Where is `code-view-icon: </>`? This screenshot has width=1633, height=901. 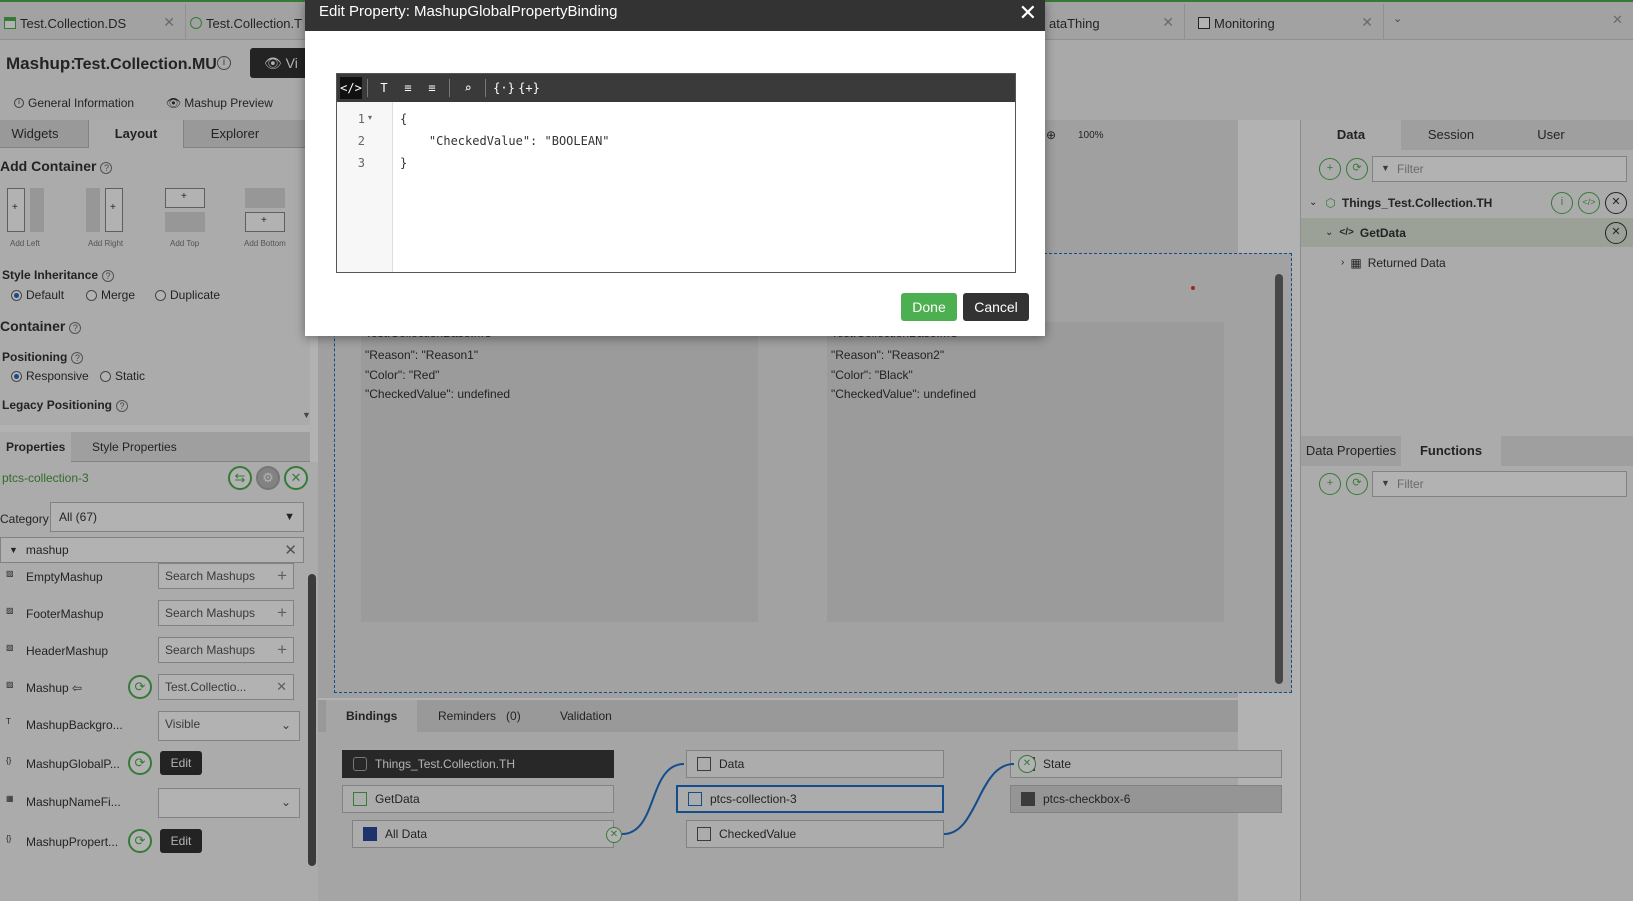
code-view-icon: </> is located at coordinates (351, 88).